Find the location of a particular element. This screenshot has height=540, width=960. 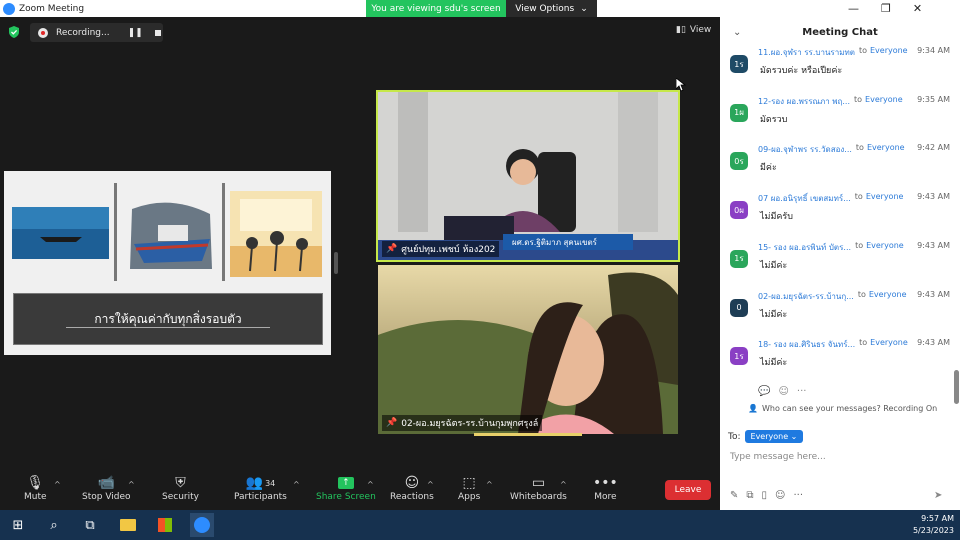

security-button: ⛨ Security is located at coordinates (180, 488).